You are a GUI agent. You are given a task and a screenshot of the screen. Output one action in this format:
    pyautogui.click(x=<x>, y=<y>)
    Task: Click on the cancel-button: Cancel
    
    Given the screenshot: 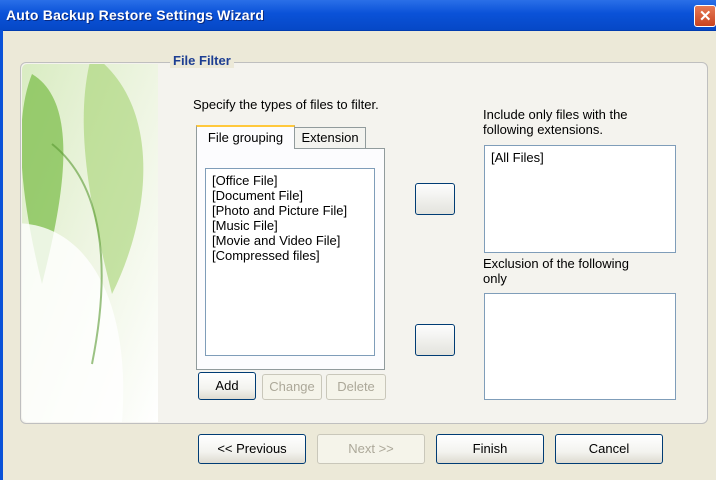 What is the action you would take?
    pyautogui.click(x=609, y=449)
    